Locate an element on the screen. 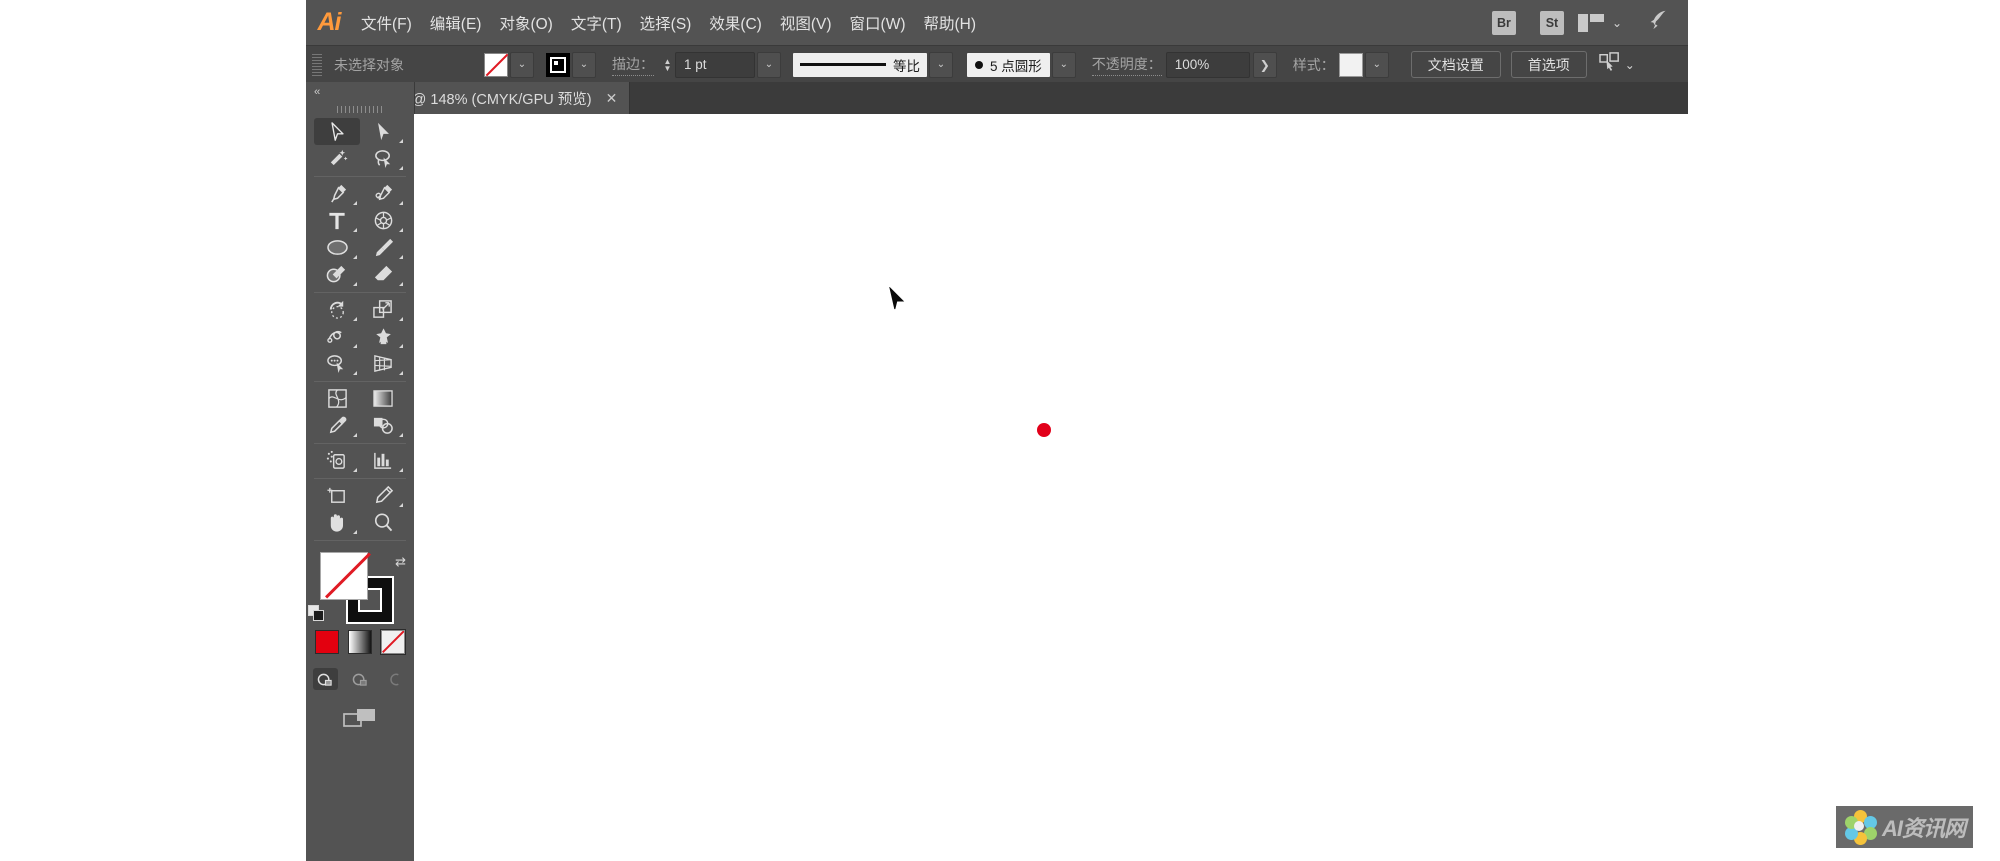 This screenshot has width=2000, height=861. line-segment-tool is located at coordinates (383, 220).